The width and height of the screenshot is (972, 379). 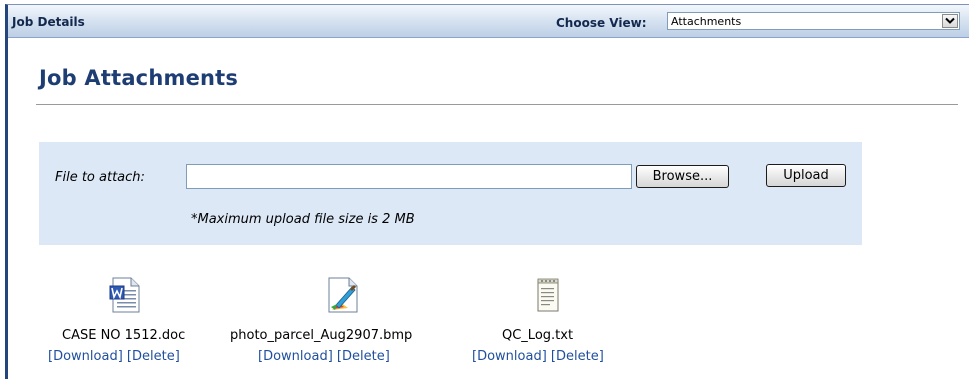 I want to click on title-divider, so click(x=497, y=104).